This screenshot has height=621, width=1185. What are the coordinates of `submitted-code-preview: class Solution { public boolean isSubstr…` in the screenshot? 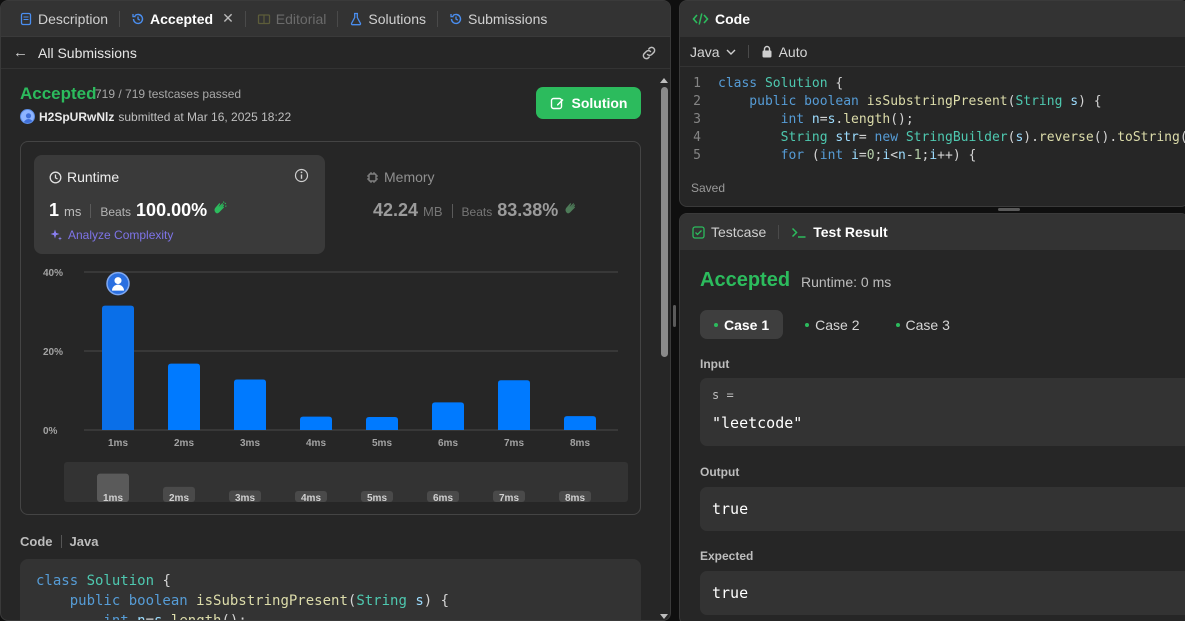 It's located at (330, 590).